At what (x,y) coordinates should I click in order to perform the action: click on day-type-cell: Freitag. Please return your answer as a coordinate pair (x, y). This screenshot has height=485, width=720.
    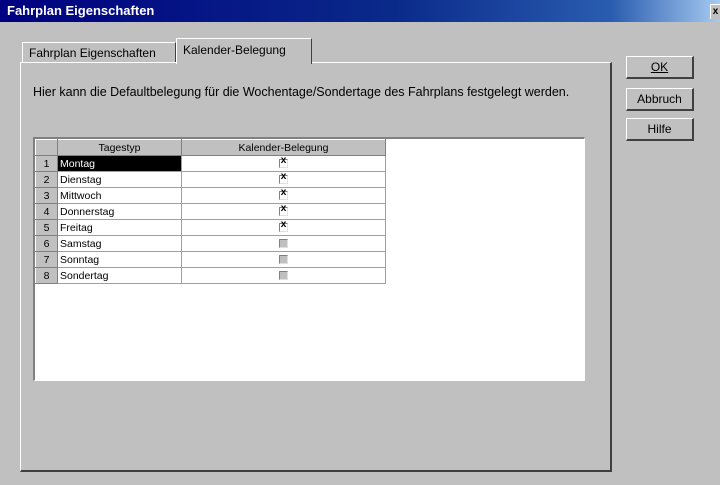
    Looking at the image, I should click on (119, 227).